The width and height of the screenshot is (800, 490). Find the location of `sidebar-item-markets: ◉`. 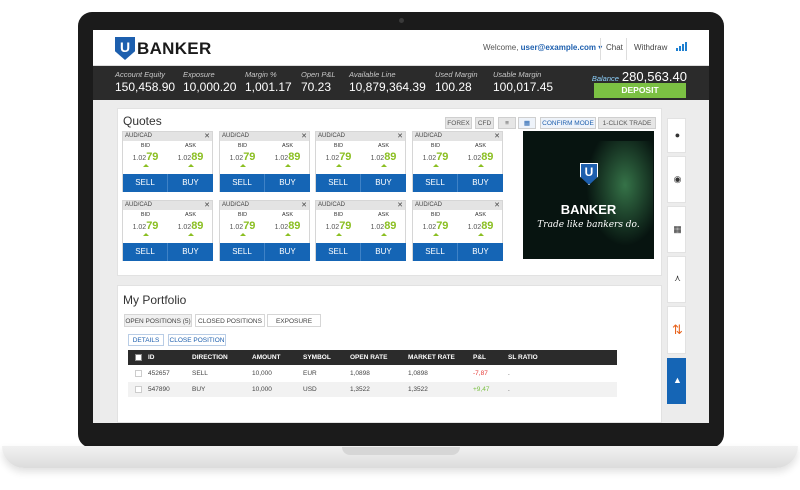

sidebar-item-markets: ◉ is located at coordinates (676, 179).